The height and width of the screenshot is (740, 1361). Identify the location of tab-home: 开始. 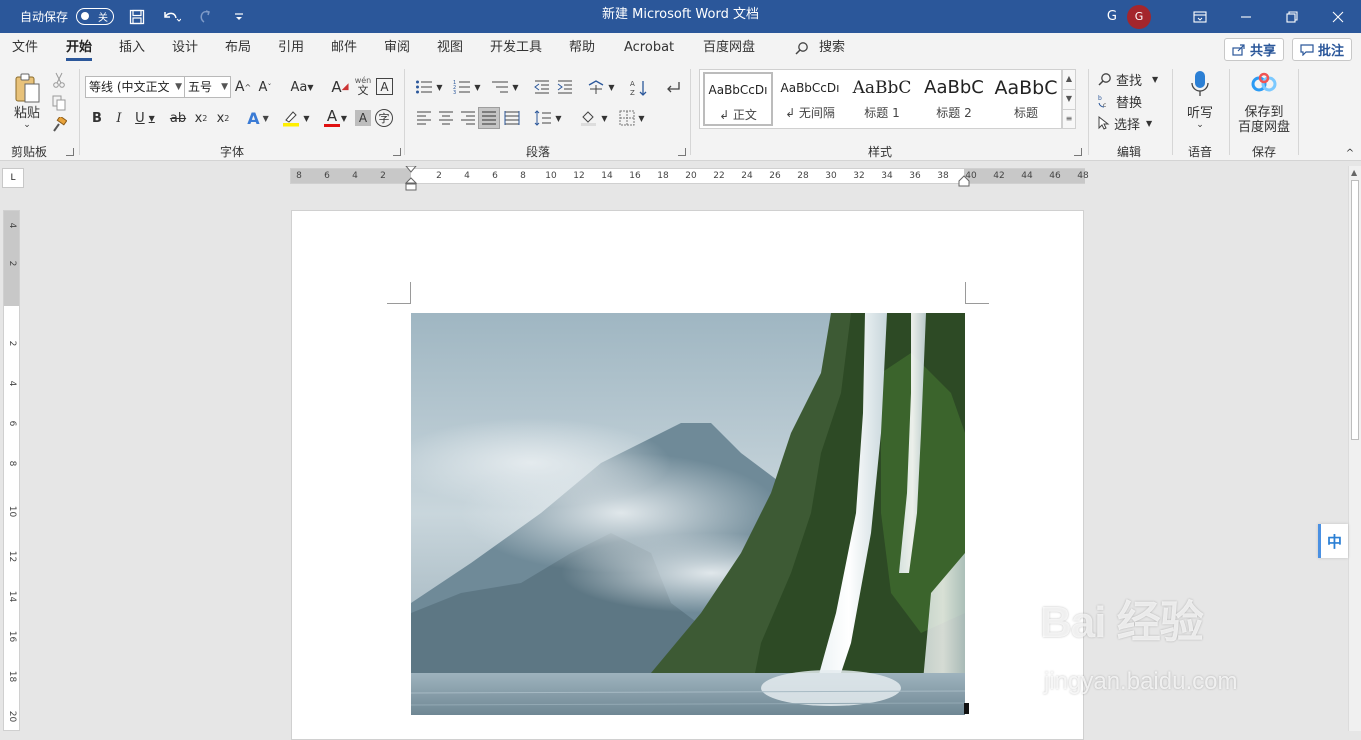
(79, 48).